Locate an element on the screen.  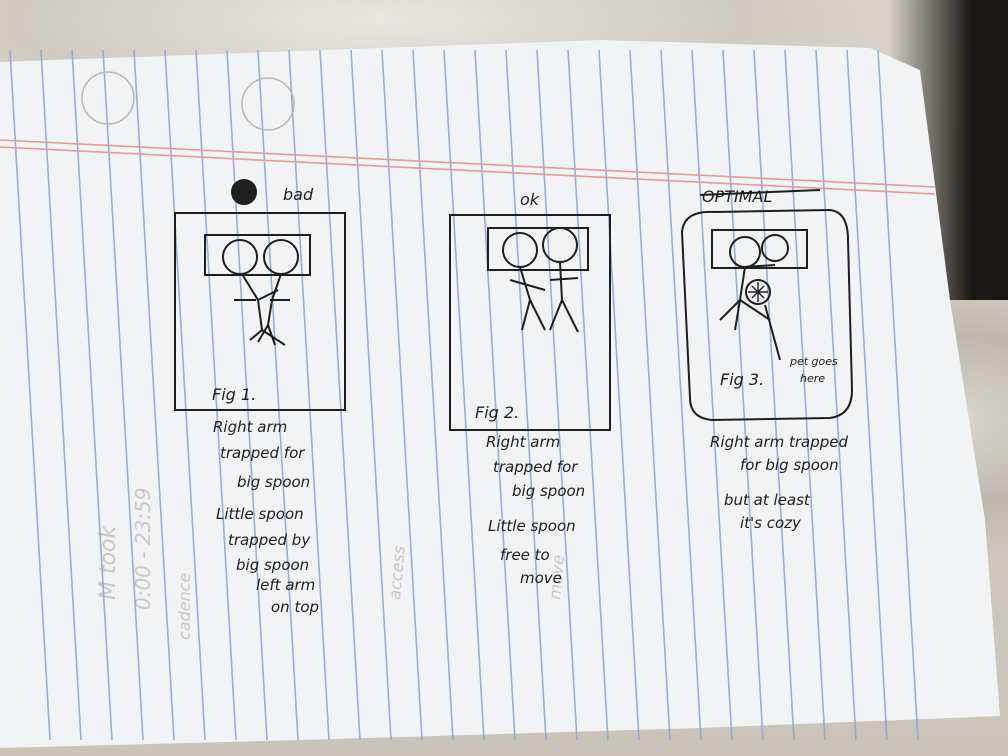
caption-line: move is located at coordinates (541, 578).